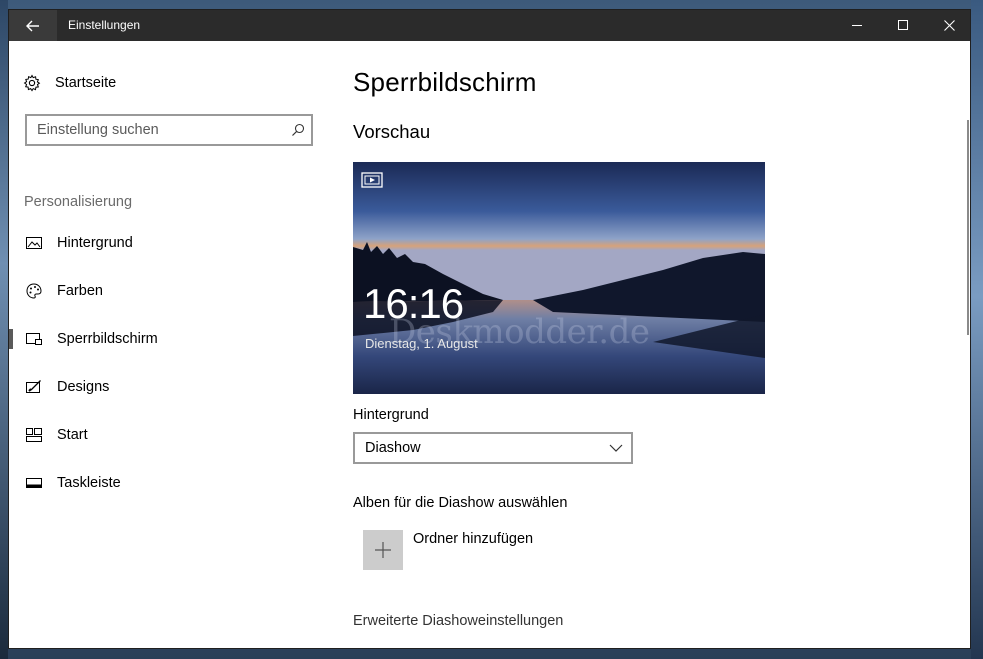 The height and width of the screenshot is (659, 983). What do you see at coordinates (32, 83) in the screenshot?
I see `gear-icon` at bounding box center [32, 83].